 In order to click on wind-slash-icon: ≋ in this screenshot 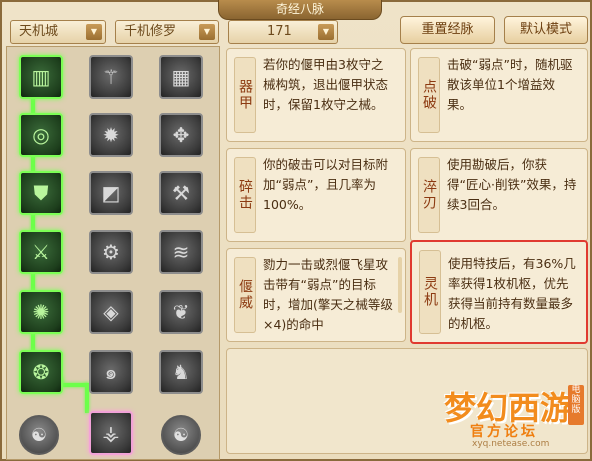, I will do `click(181, 252)`.